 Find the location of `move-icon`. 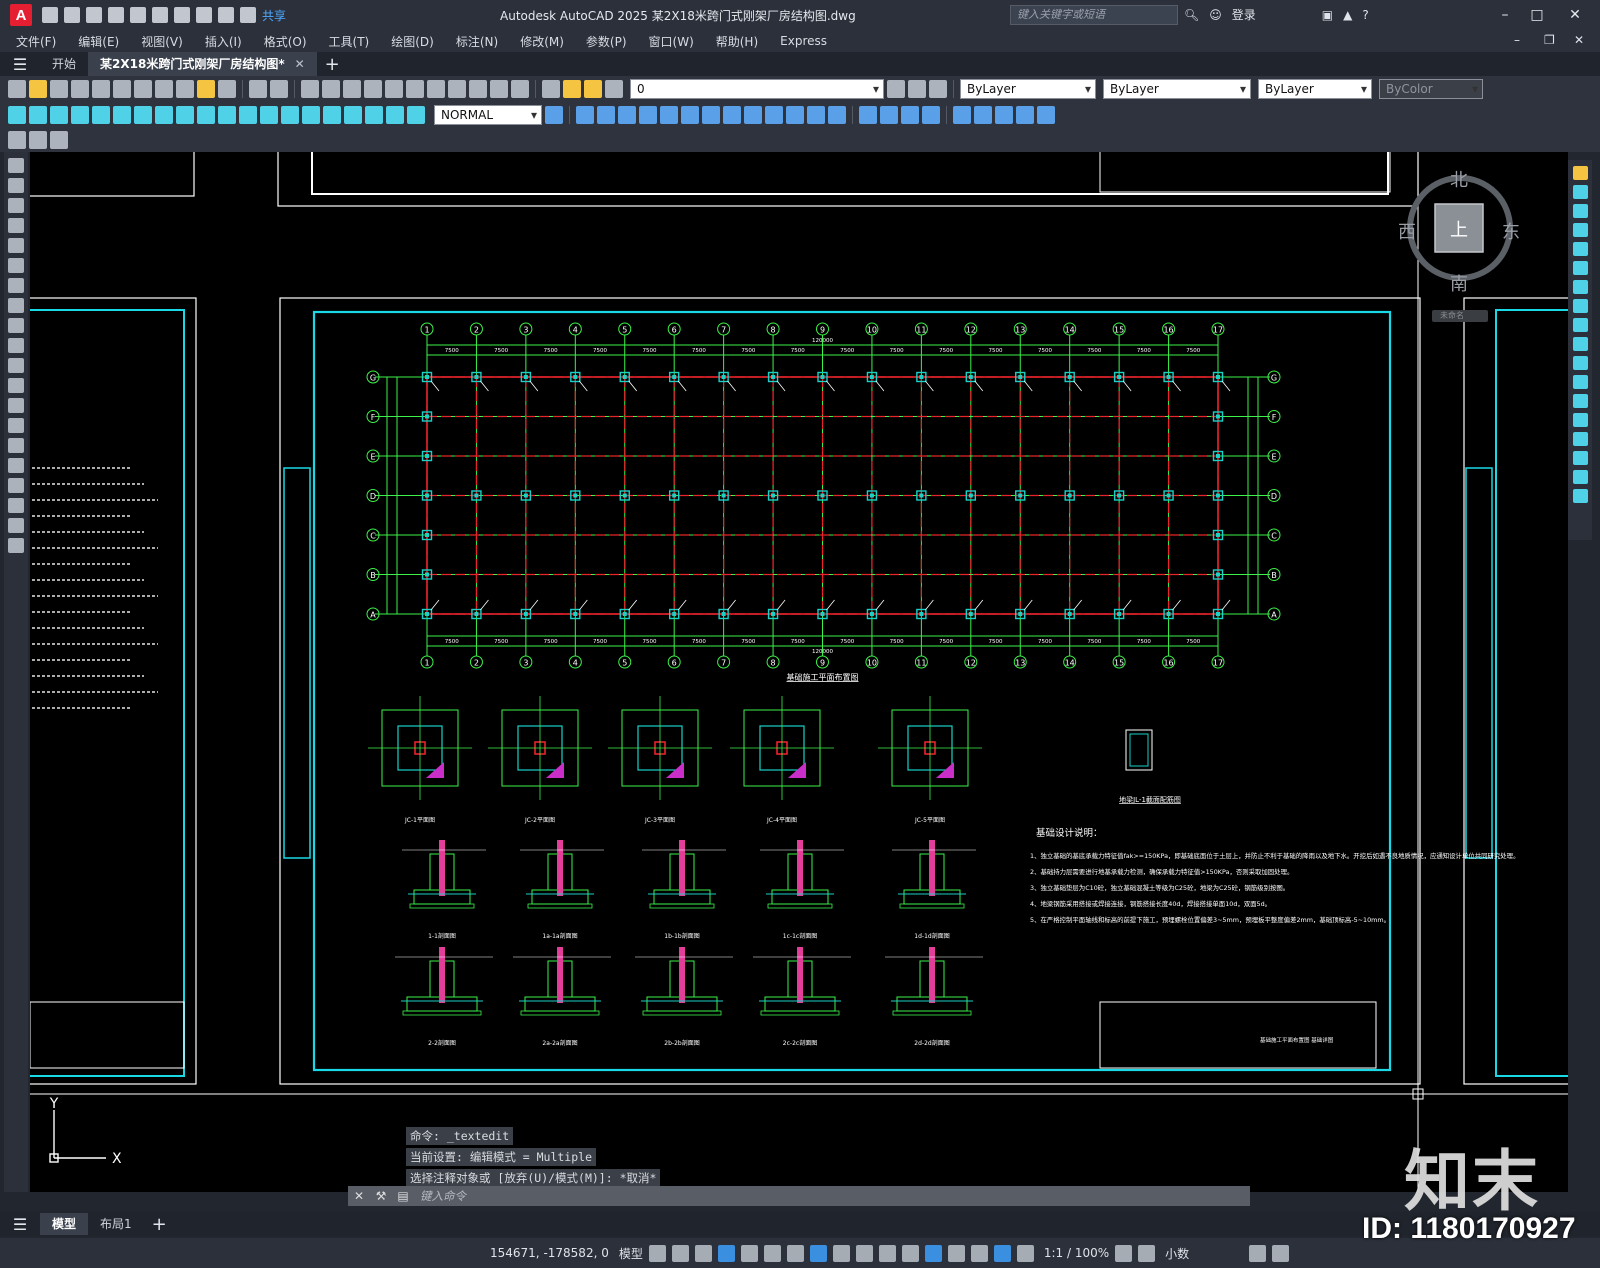

move-icon is located at coordinates (1580, 268).